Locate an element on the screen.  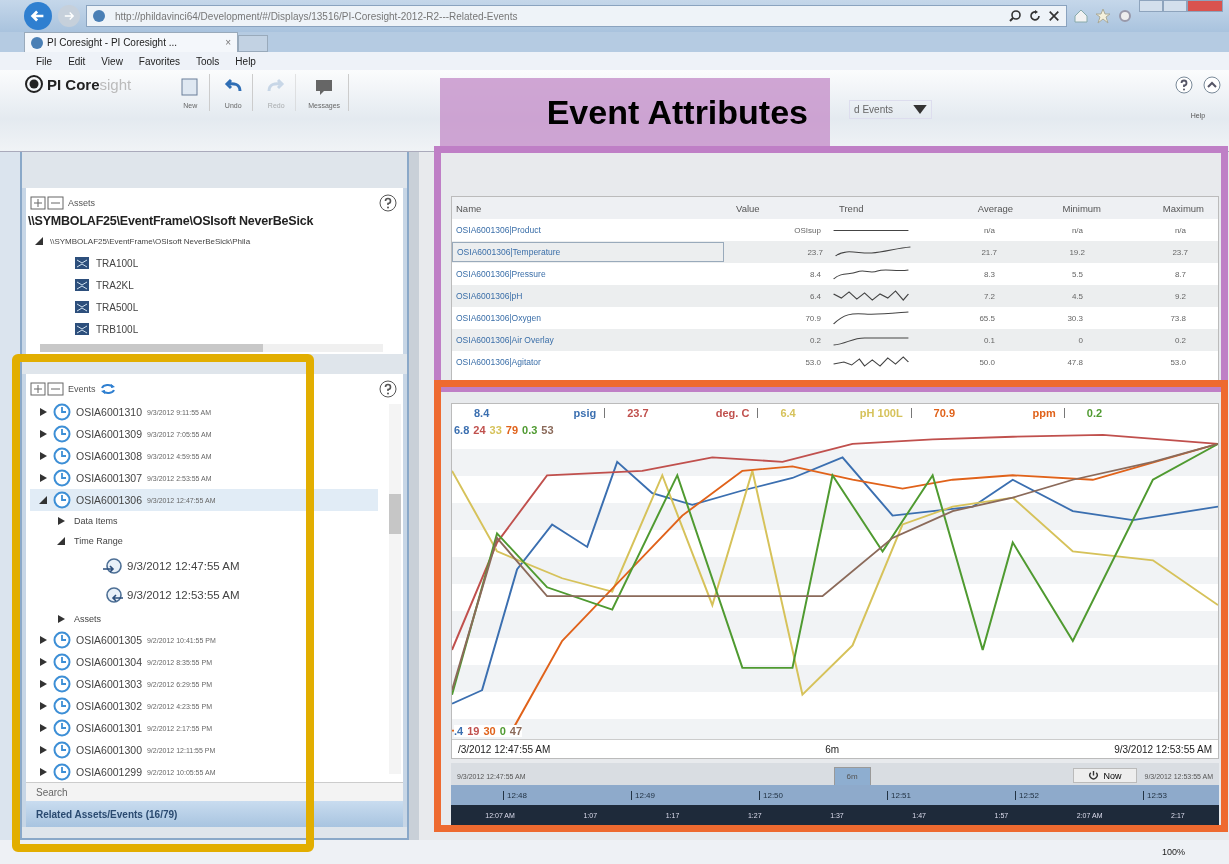
menu-item: Help is located at coordinates (245, 61).